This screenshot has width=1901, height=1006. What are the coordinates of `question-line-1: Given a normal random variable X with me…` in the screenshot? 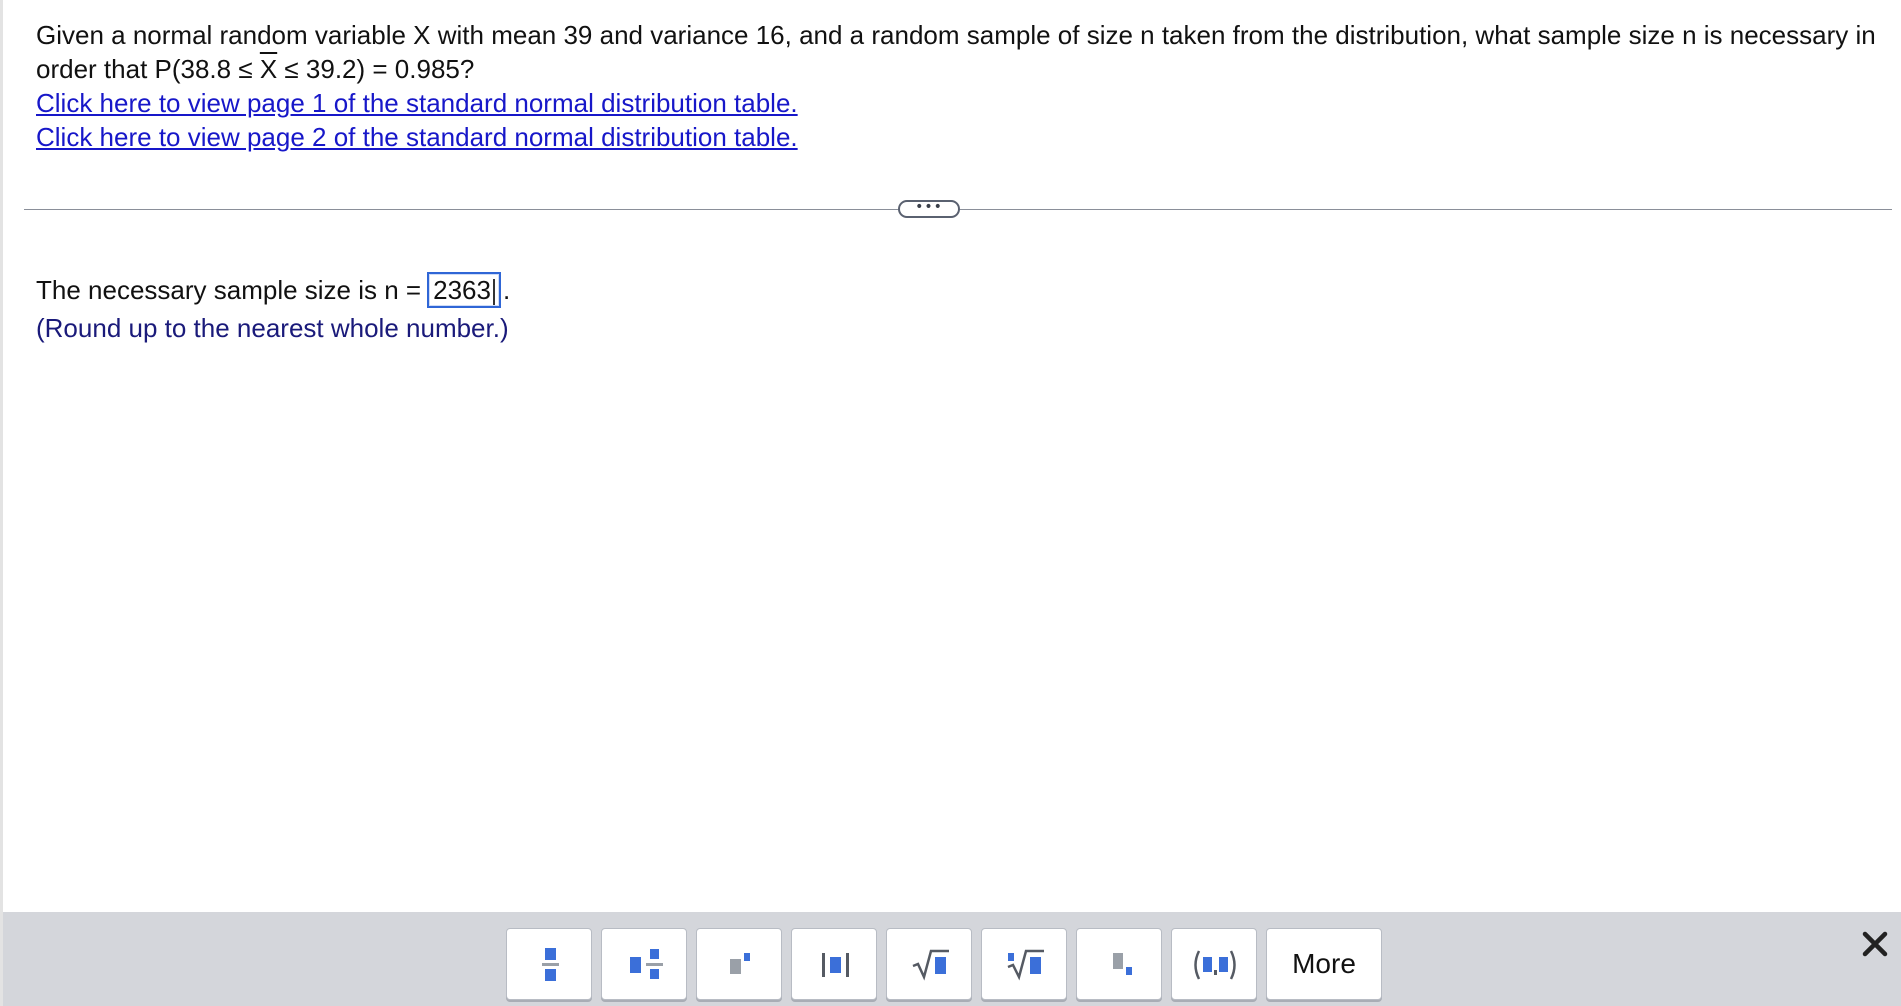 It's located at (956, 35).